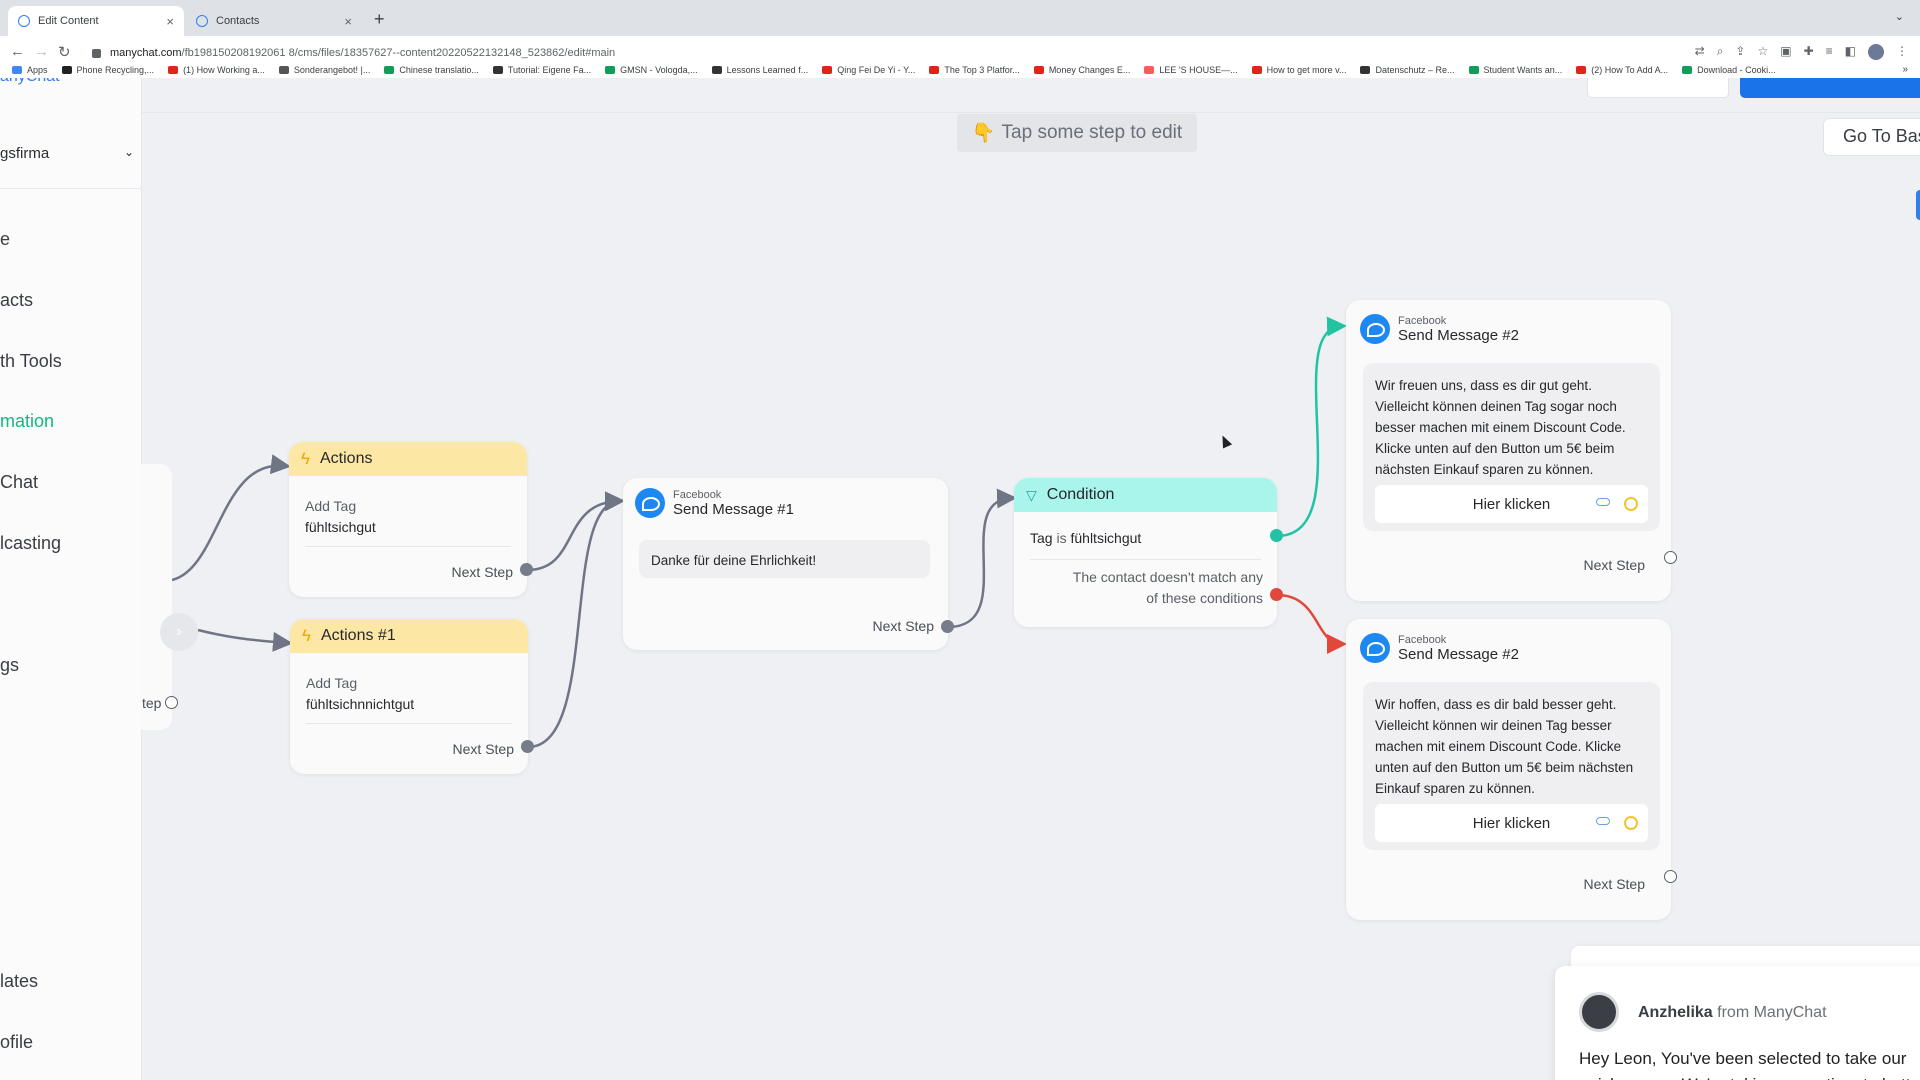 This screenshot has width=1920, height=1080. What do you see at coordinates (179, 632) in the screenshot?
I see `chevron-right-icon: ›` at bounding box center [179, 632].